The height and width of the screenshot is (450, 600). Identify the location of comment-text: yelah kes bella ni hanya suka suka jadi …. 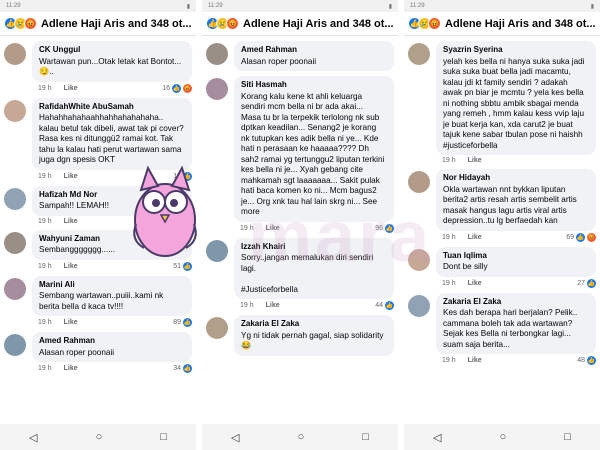
(514, 103).